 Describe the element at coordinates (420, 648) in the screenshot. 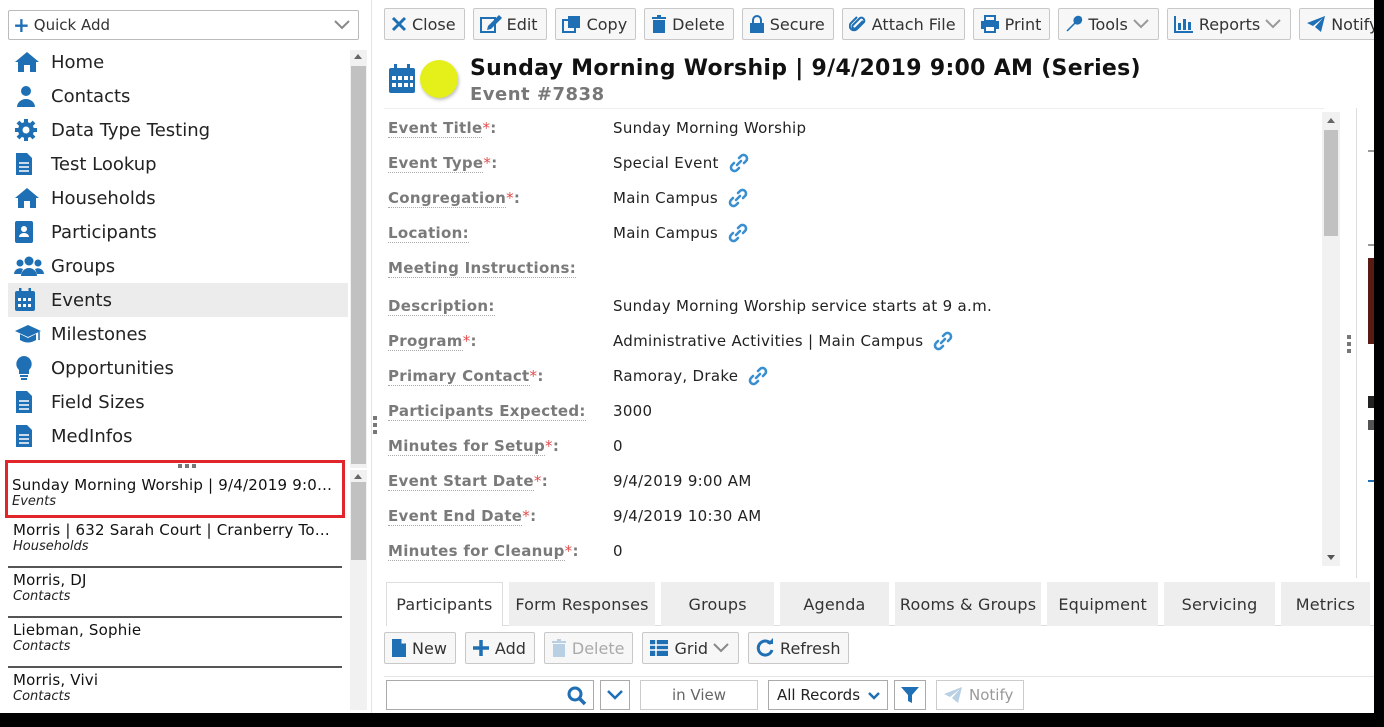

I see `new-button: New` at that location.